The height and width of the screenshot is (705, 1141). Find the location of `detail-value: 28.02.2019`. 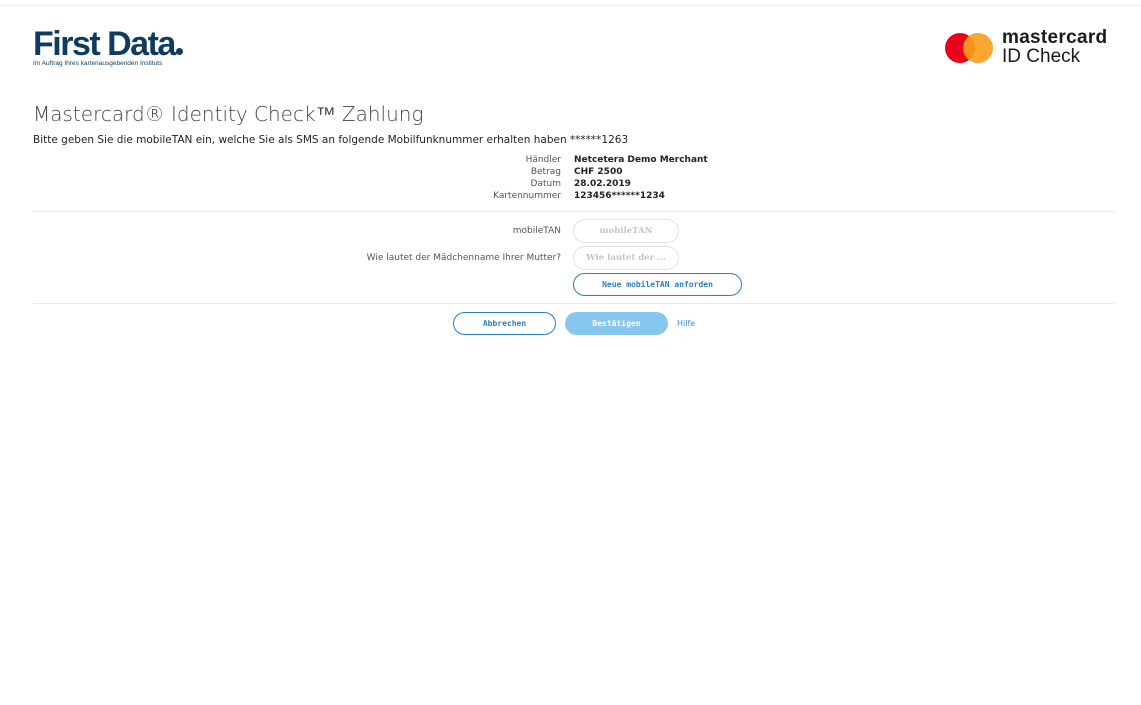

detail-value: 28.02.2019 is located at coordinates (602, 184).